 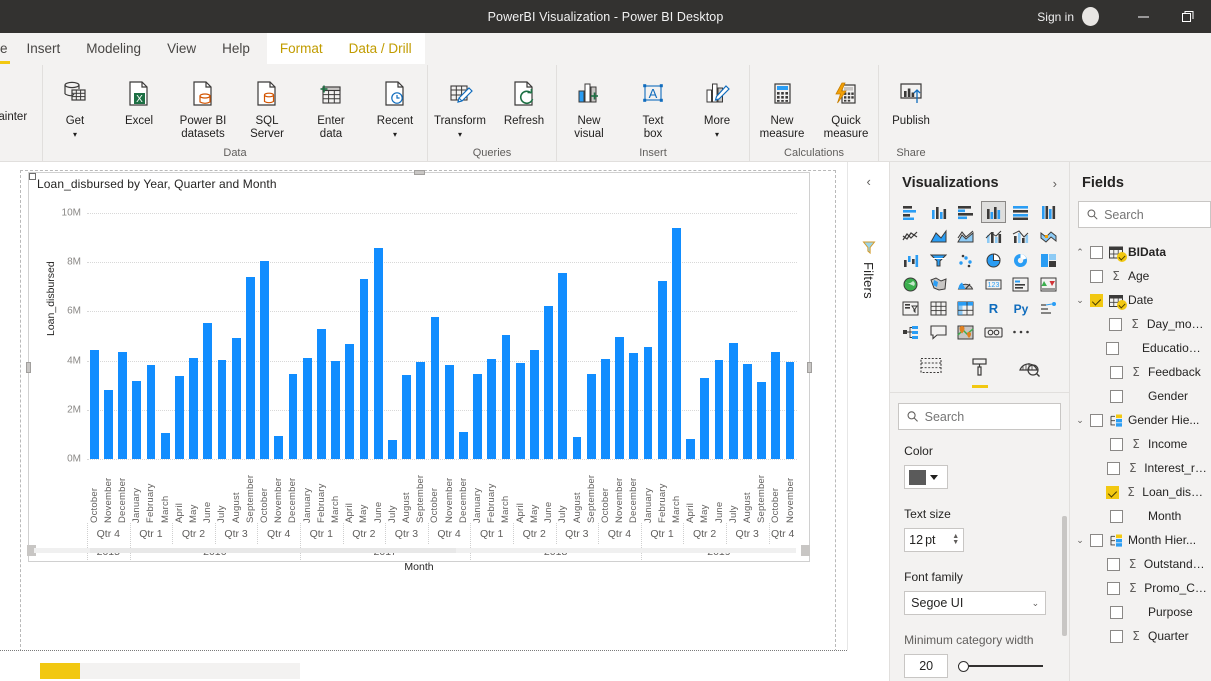 I want to click on fields-pane-tab, so click(x=931, y=372).